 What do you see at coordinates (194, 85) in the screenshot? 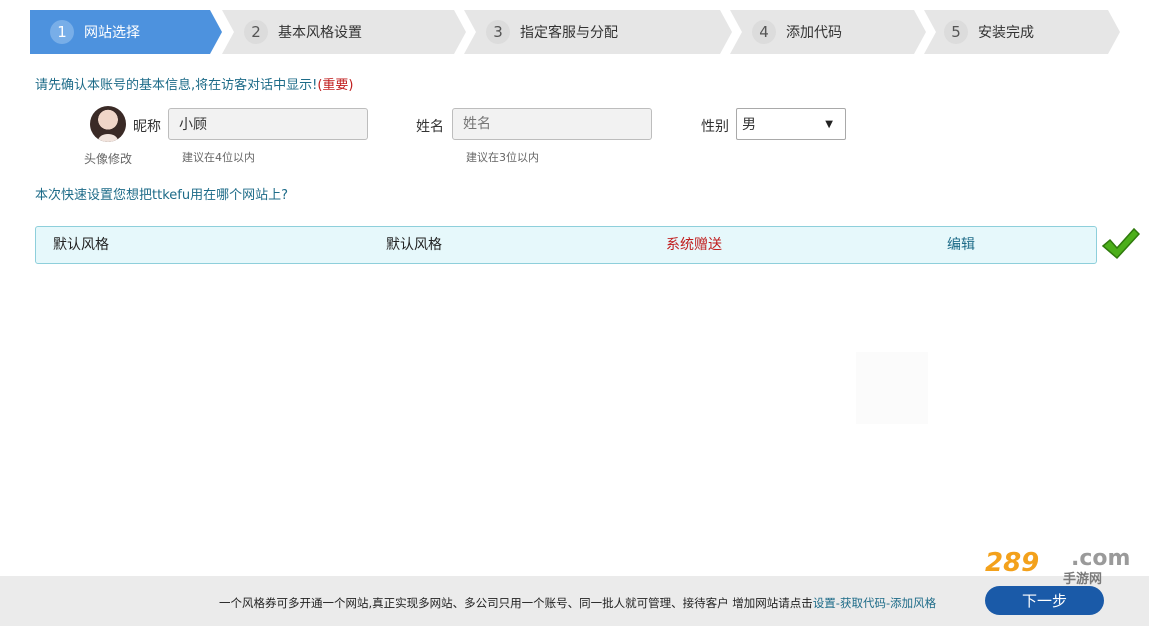
I see `intro-text: 请先确认本账号的基本信息,将在访客对话中显示!(重要)` at bounding box center [194, 85].